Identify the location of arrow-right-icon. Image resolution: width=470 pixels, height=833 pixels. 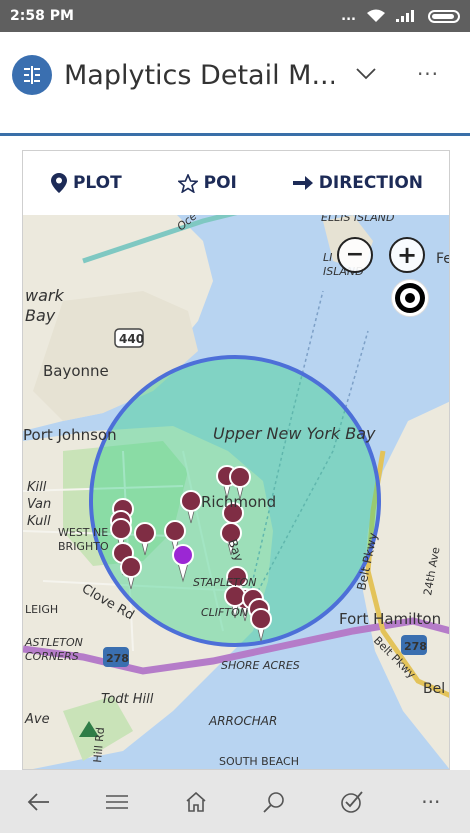
(302, 183).